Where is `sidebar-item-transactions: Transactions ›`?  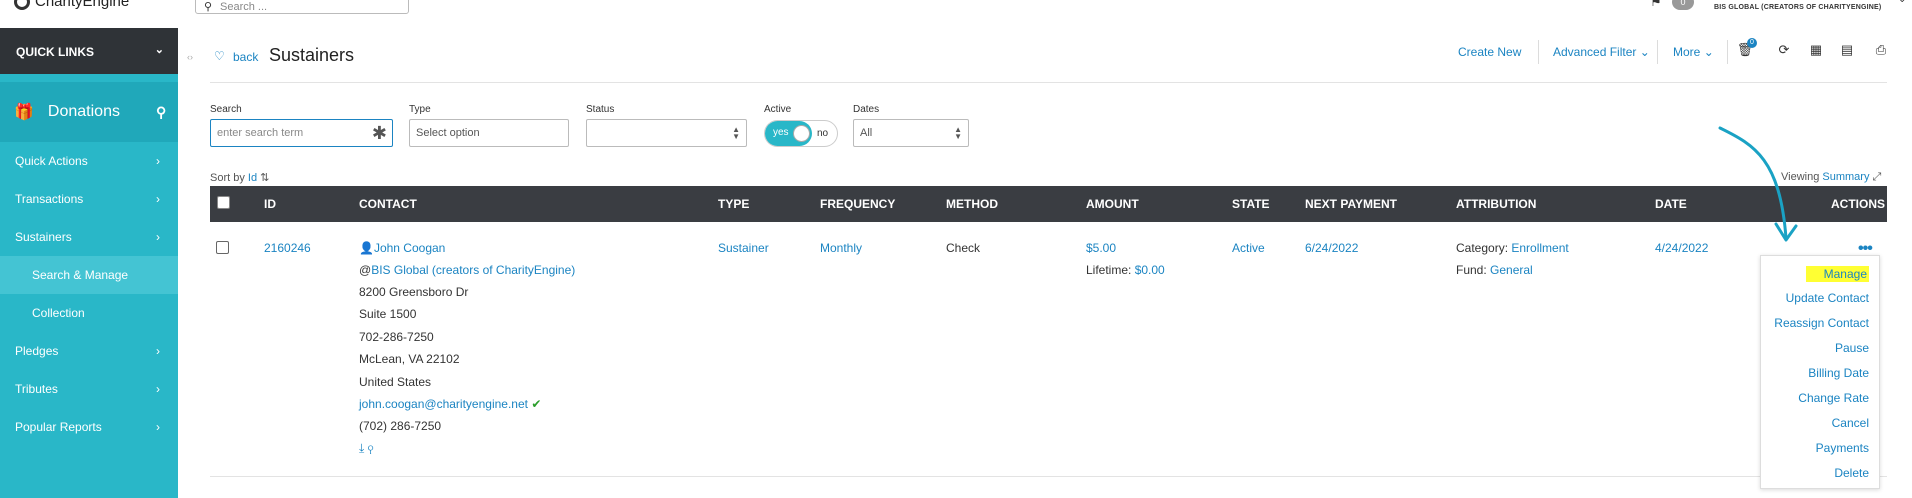 sidebar-item-transactions: Transactions › is located at coordinates (89, 199).